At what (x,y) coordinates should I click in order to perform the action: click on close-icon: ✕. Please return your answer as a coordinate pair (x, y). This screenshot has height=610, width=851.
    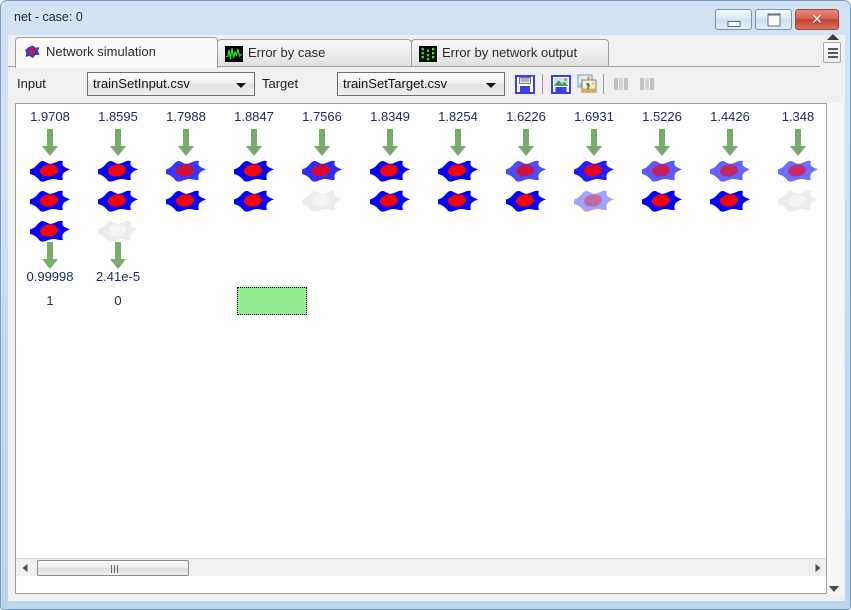
    Looking at the image, I should click on (817, 18).